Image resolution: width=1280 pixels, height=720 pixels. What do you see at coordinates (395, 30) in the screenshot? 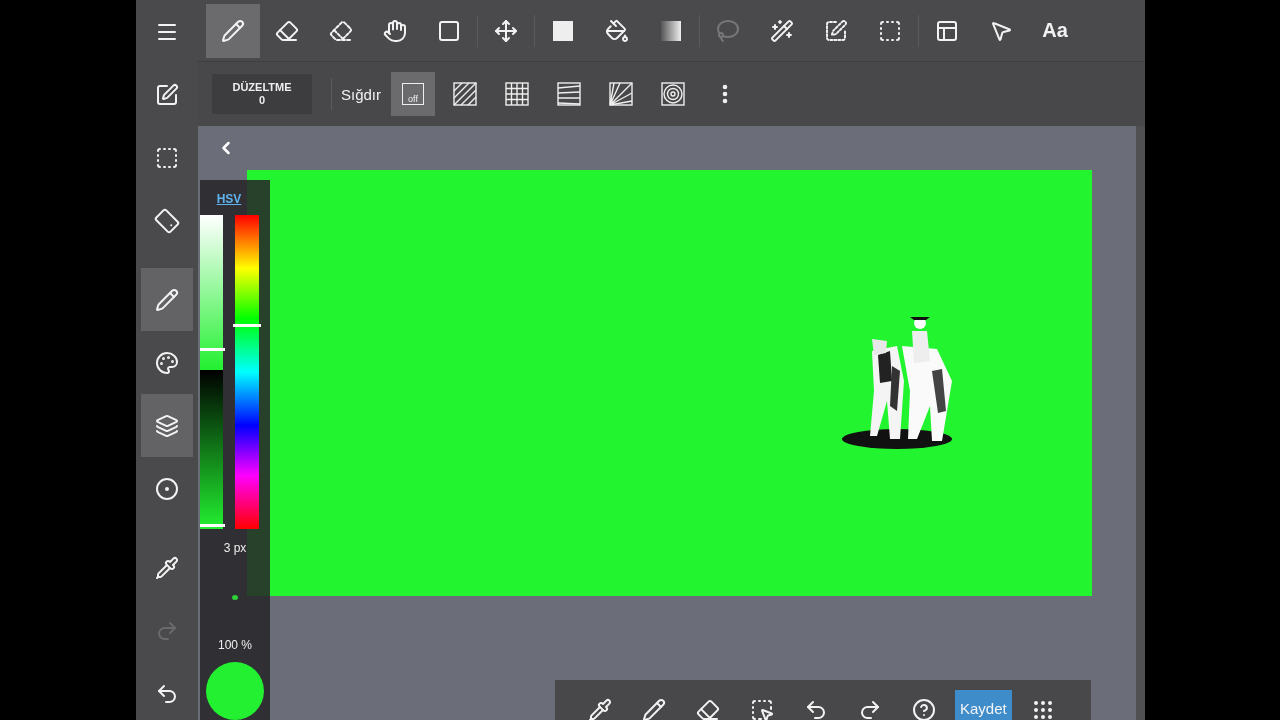
I see `hand-icon` at bounding box center [395, 30].